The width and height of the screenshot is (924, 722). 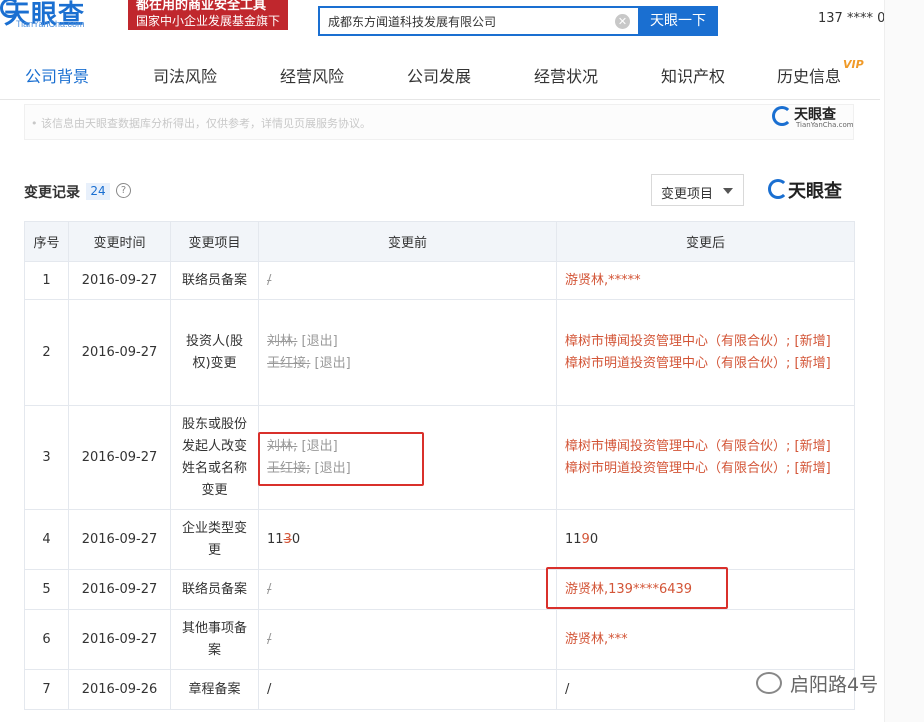 I want to click on question-circle-icon: ?, so click(x=123, y=190).